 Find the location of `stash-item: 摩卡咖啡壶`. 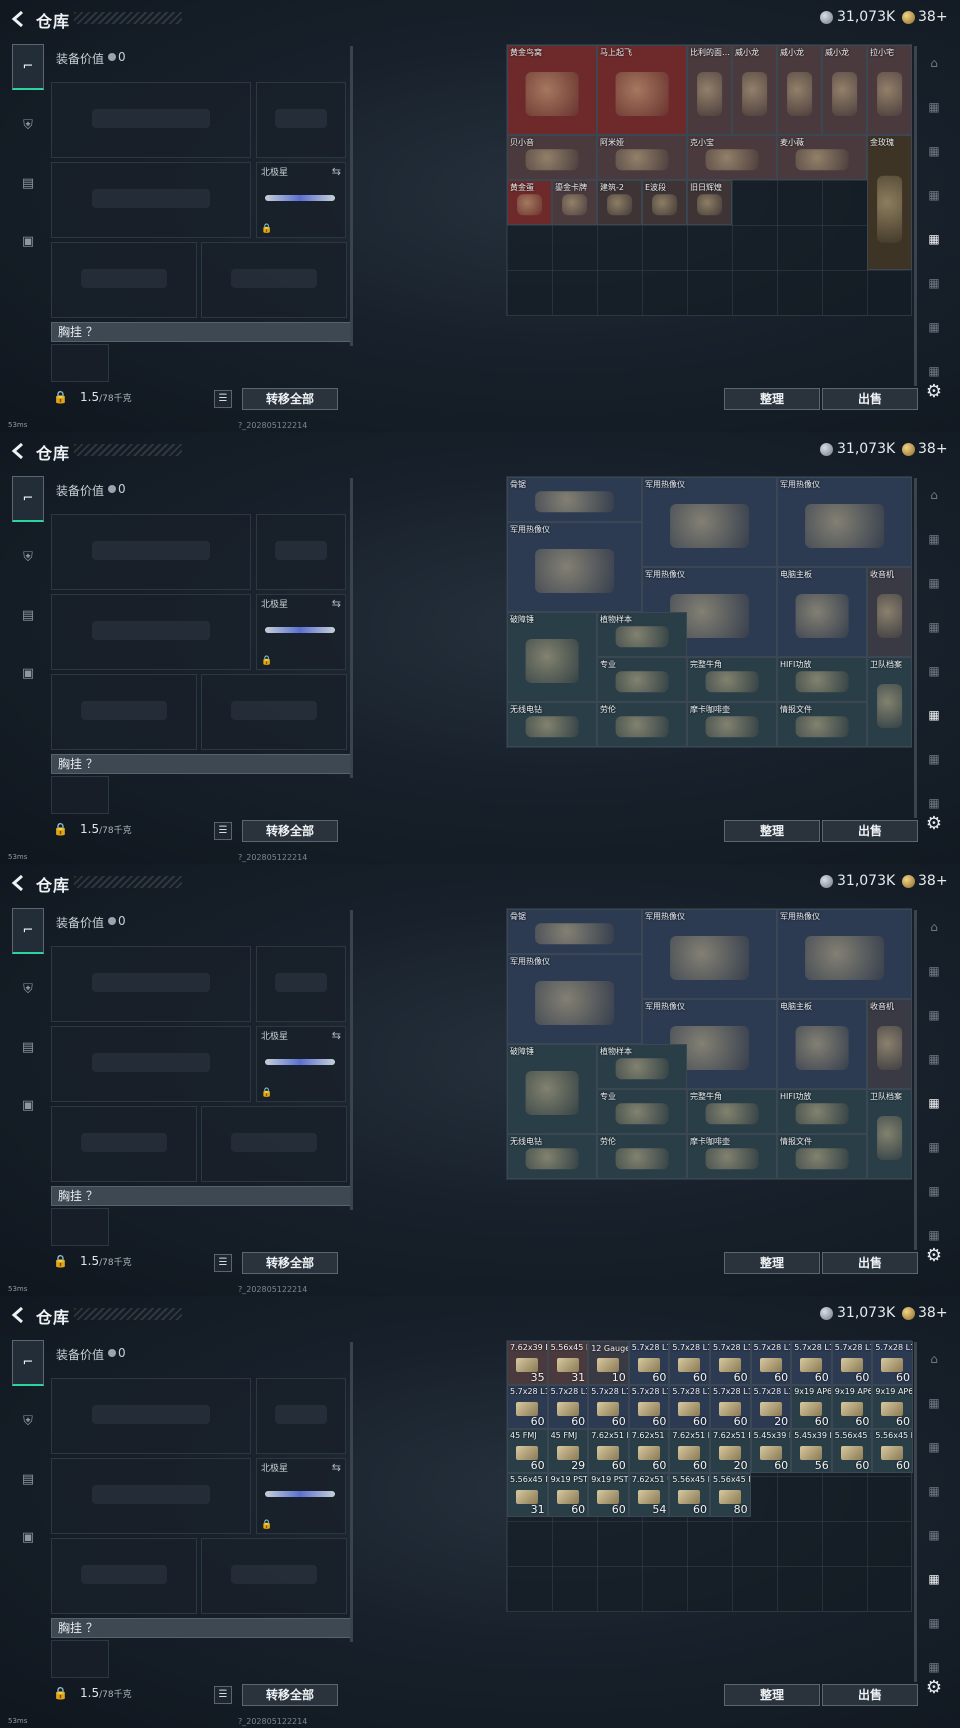

stash-item: 摩卡咖啡壶 is located at coordinates (732, 1156).